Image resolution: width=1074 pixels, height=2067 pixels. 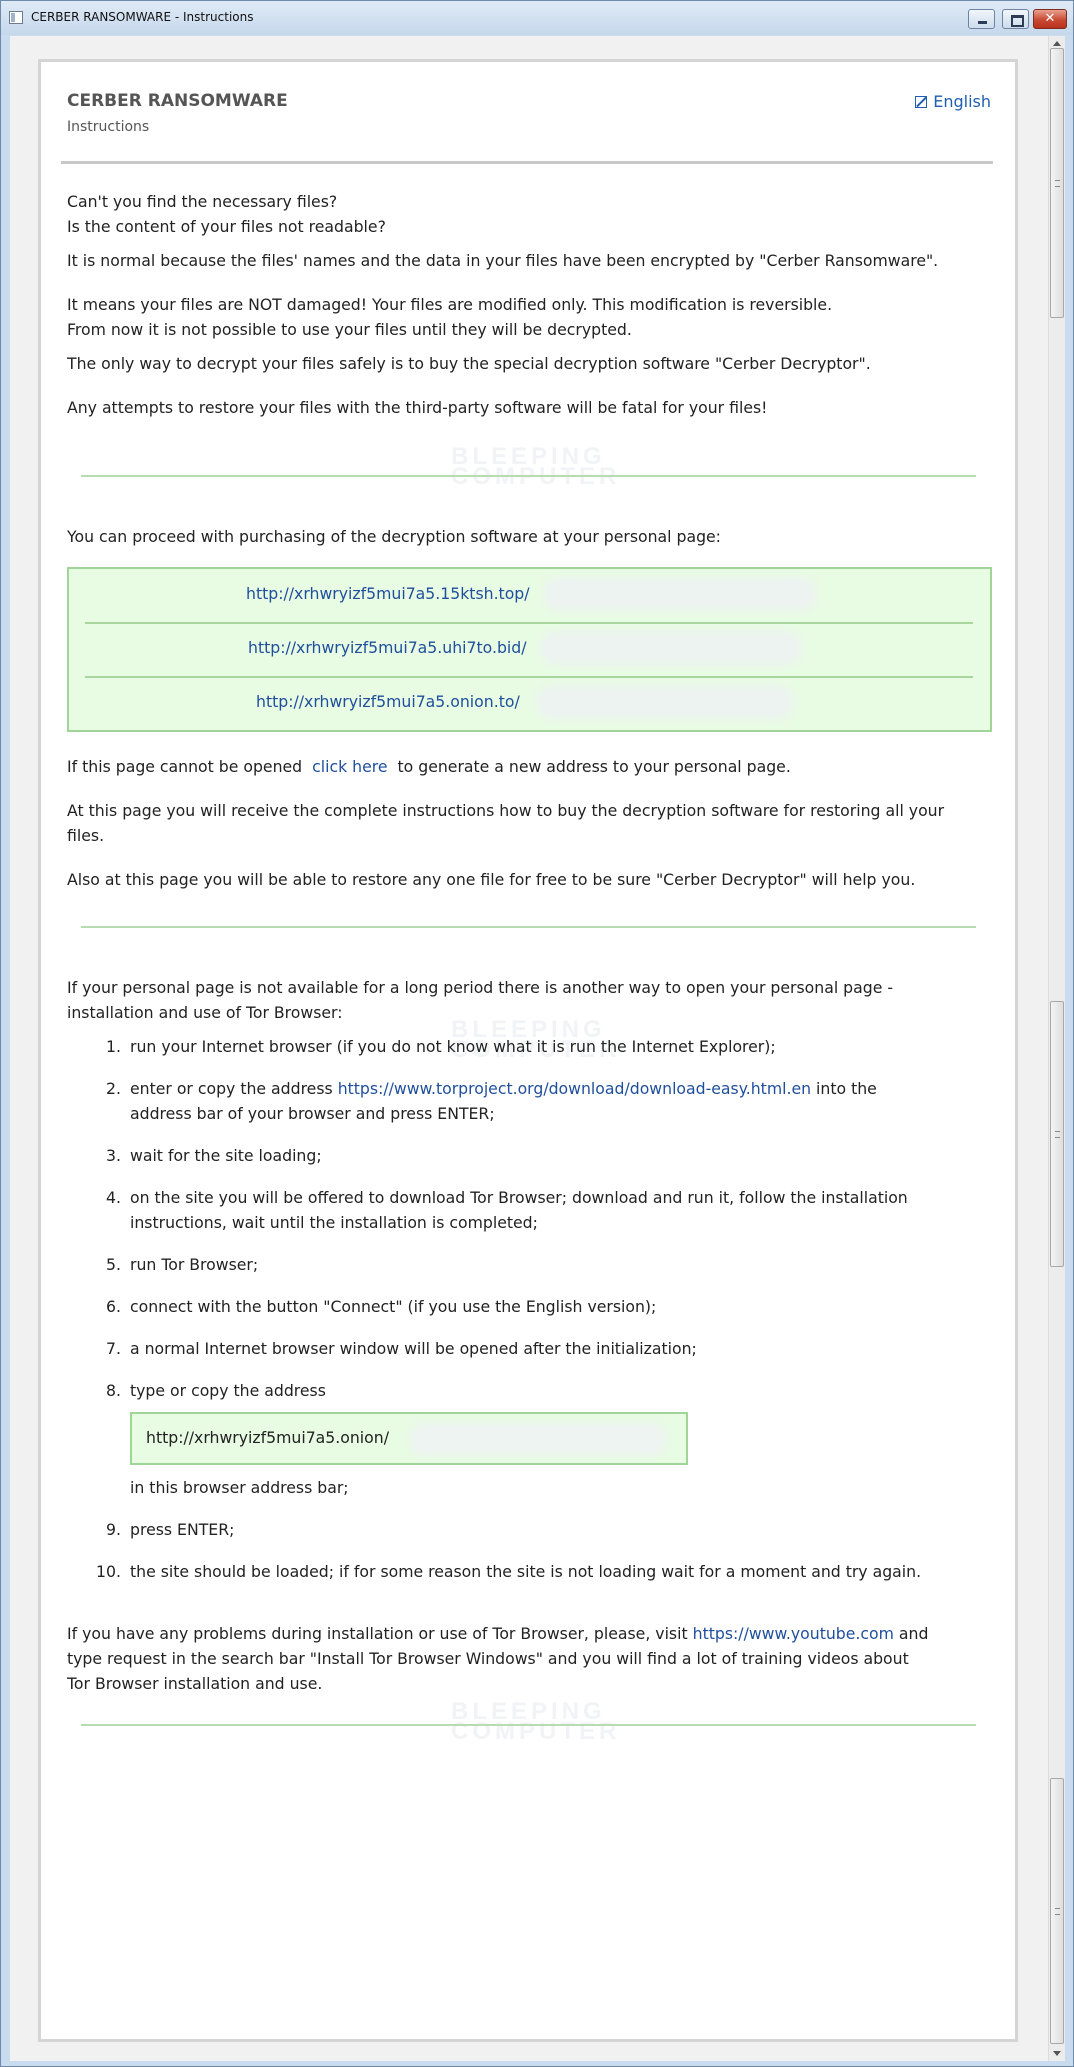 I want to click on url-row: http://xrhwryizf5mui7a5.onion.to/, so click(x=529, y=704).